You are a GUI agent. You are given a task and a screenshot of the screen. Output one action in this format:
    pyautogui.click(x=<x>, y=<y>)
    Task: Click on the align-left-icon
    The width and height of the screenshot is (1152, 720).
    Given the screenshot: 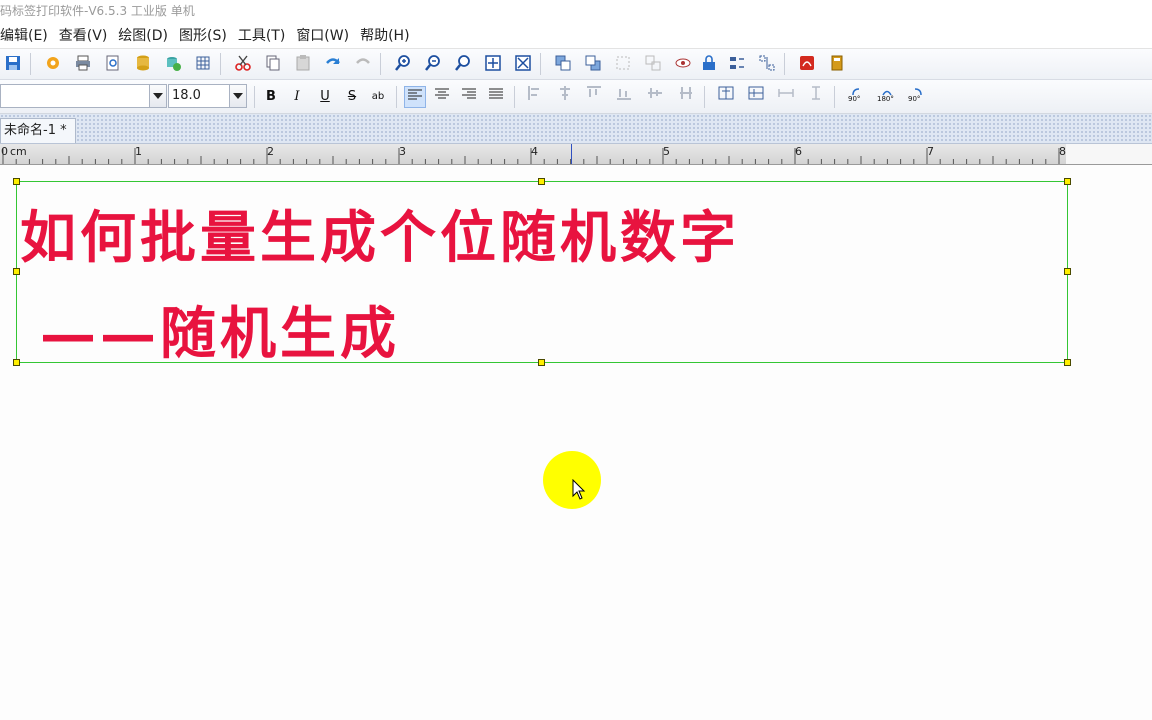 What is the action you would take?
    pyautogui.click(x=415, y=94)
    